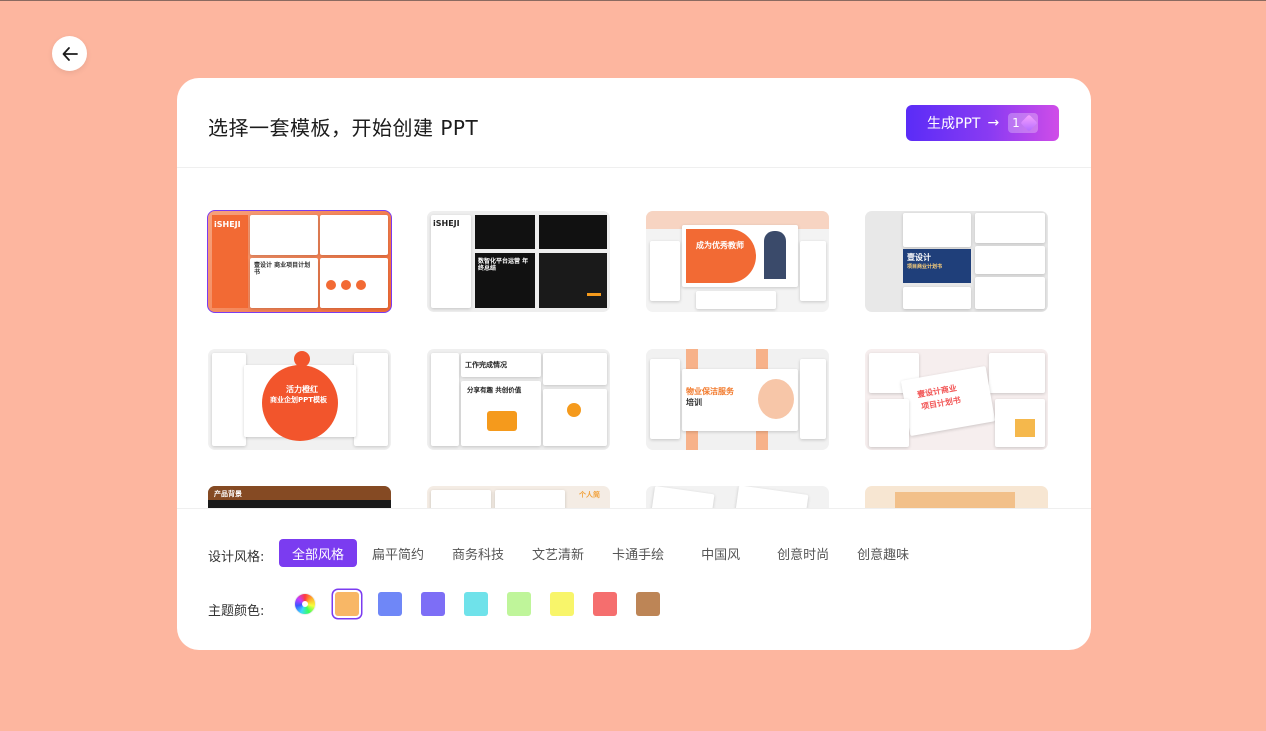  Describe the element at coordinates (343, 128) in the screenshot. I see `page-title: 选择一套模板，开始创建 PPT` at that location.